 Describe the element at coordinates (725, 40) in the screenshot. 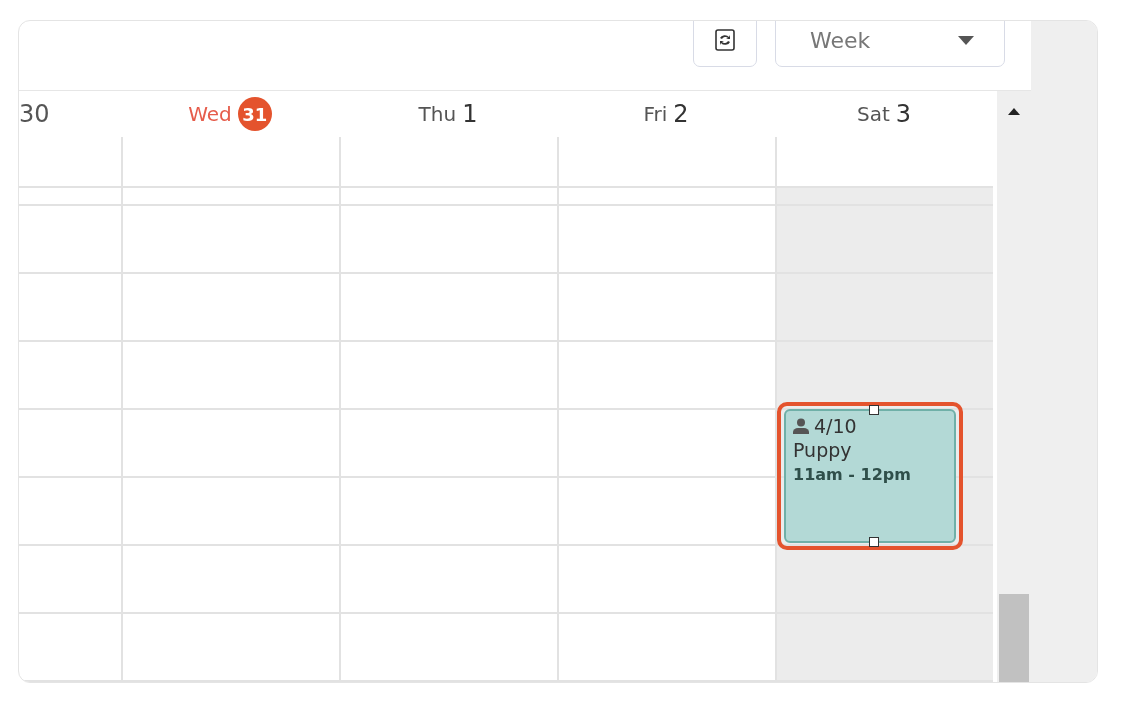

I see `refresh-icon` at that location.